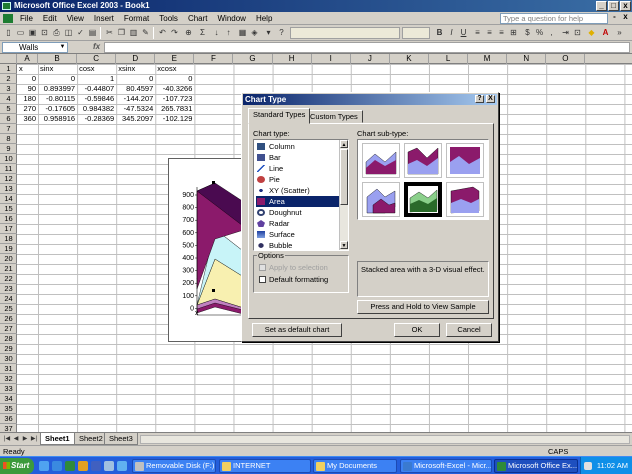 The width and height of the screenshot is (632, 474). What do you see at coordinates (8, 249) in the screenshot?
I see `row-header: 19` at bounding box center [8, 249].